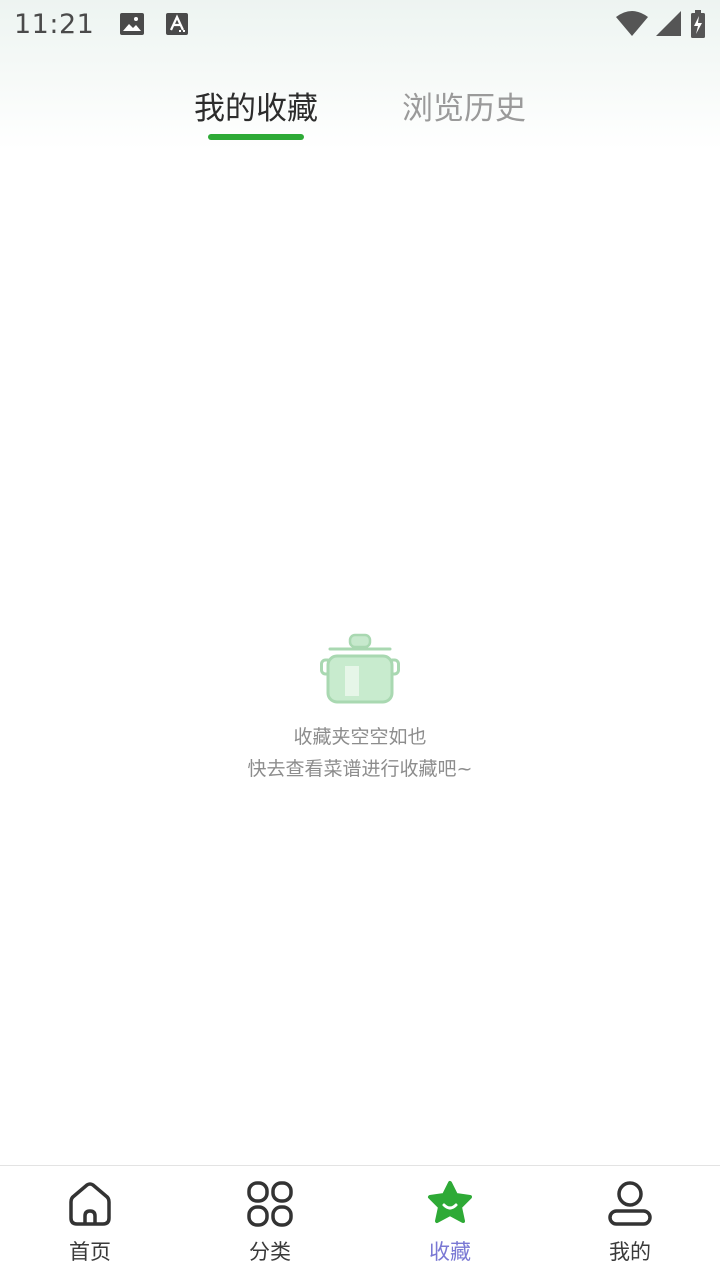 This screenshot has width=720, height=1280. Describe the element at coordinates (360, 737) in the screenshot. I see `empty-state-title: 收藏夹空空如也` at that location.